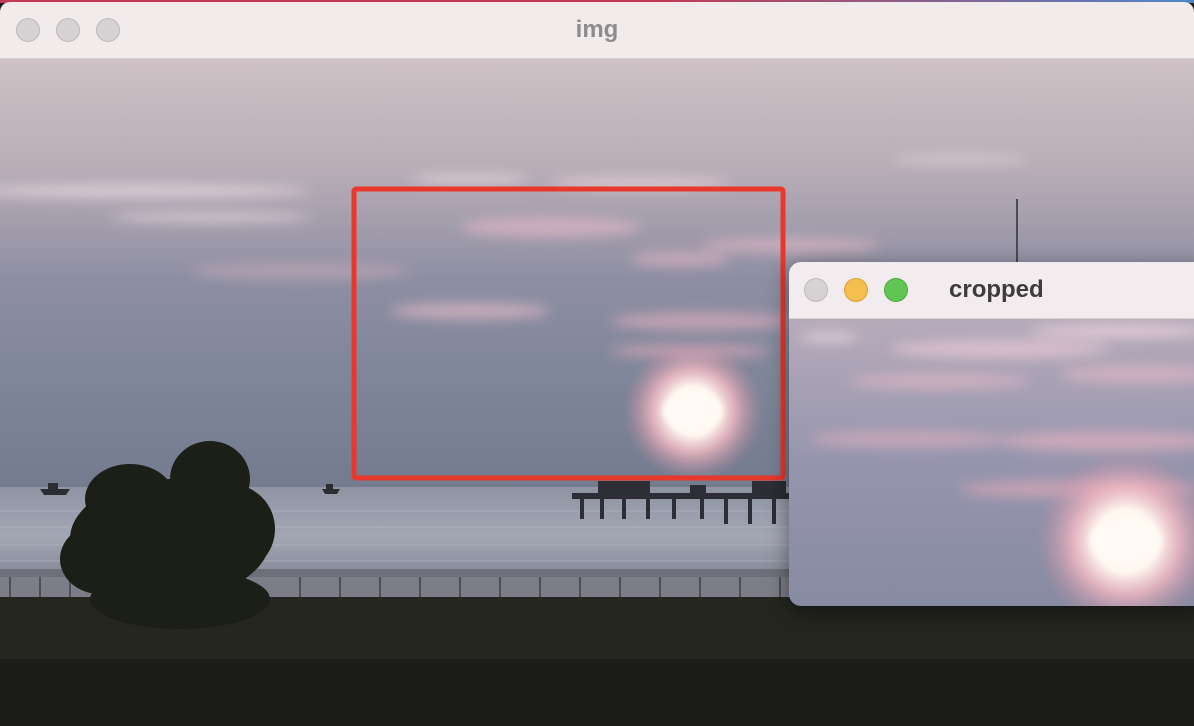 The image size is (1194, 726). What do you see at coordinates (856, 290) in the screenshot?
I see `minimize-icon` at bounding box center [856, 290].